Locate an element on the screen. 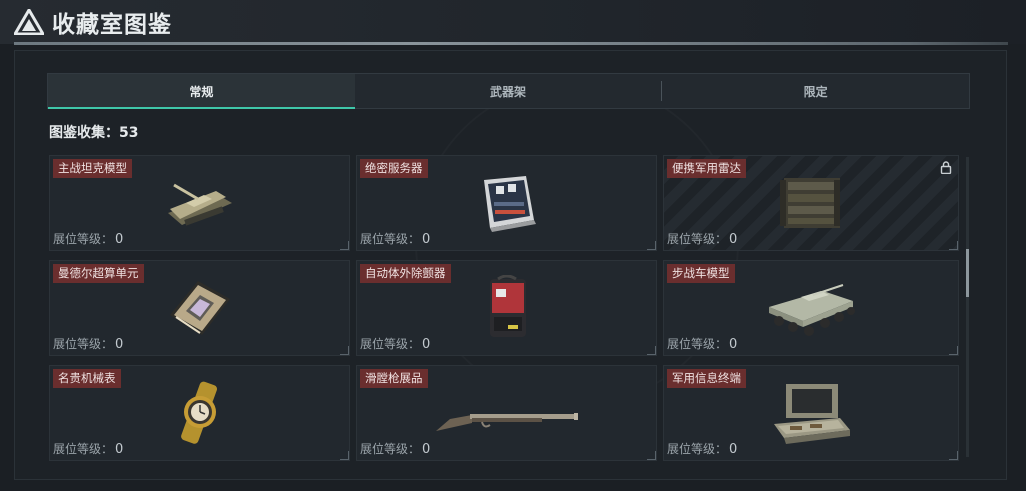 The width and height of the screenshot is (1026, 491). collection-card: 曼德尔超算单元 展位等级： 0 is located at coordinates (199, 308).